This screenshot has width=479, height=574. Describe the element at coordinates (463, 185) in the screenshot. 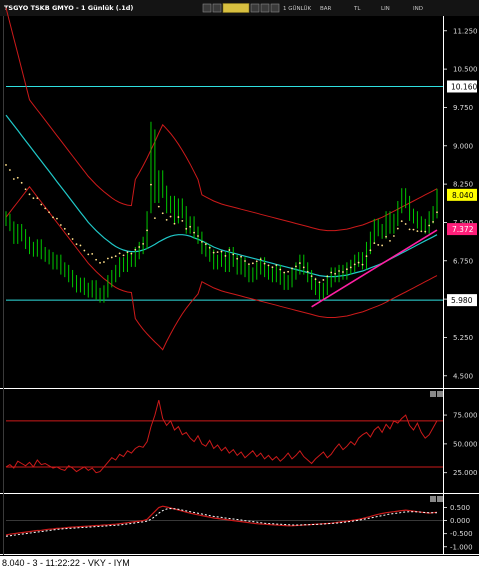

I see `price-y-tick-label: 8.250` at that location.